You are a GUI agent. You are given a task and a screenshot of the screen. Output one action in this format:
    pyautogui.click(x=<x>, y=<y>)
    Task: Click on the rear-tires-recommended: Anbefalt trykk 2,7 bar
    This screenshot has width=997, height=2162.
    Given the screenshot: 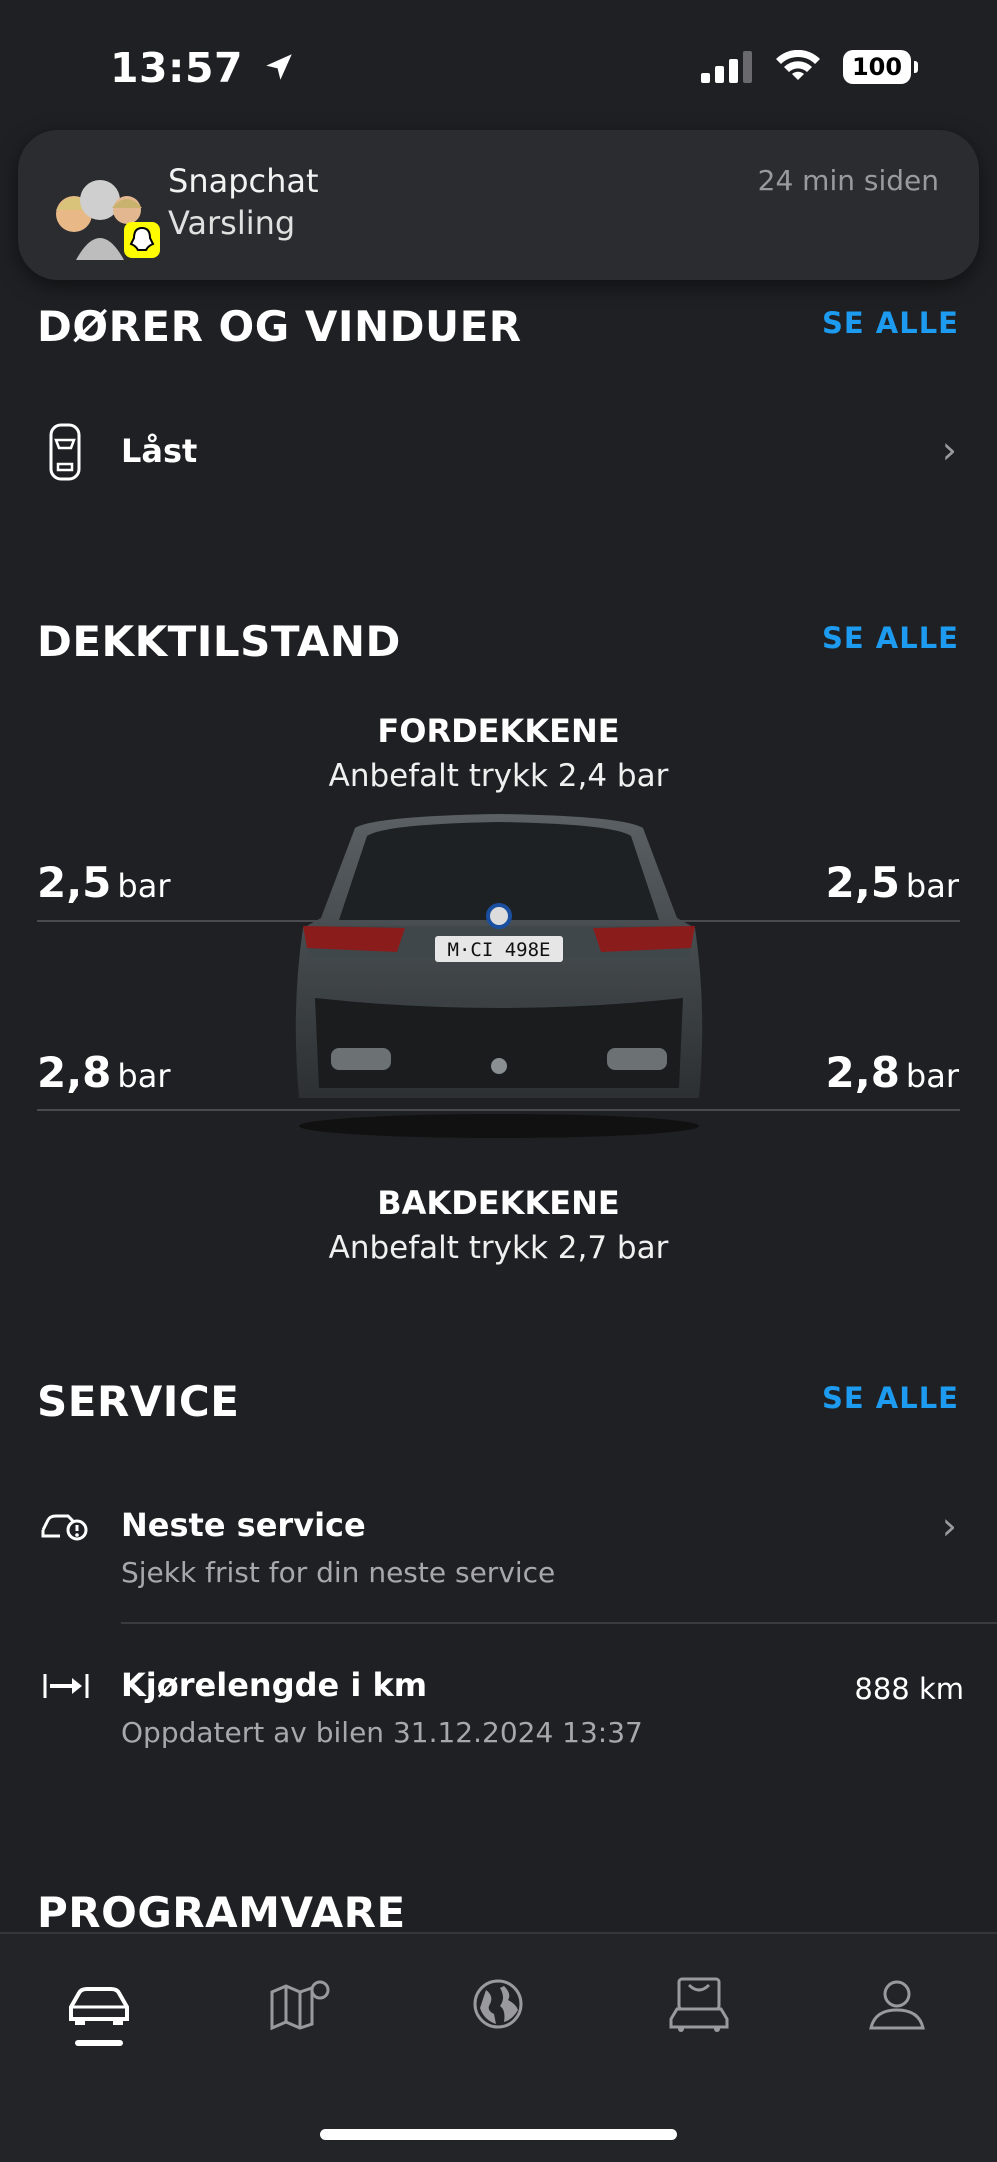 What is the action you would take?
    pyautogui.click(x=498, y=1248)
    